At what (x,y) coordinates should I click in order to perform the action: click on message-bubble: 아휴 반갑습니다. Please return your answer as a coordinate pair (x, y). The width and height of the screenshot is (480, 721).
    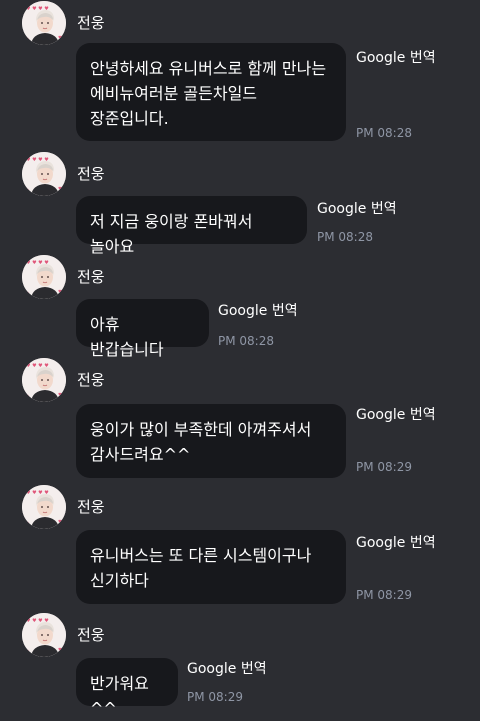
    Looking at the image, I should click on (142, 329).